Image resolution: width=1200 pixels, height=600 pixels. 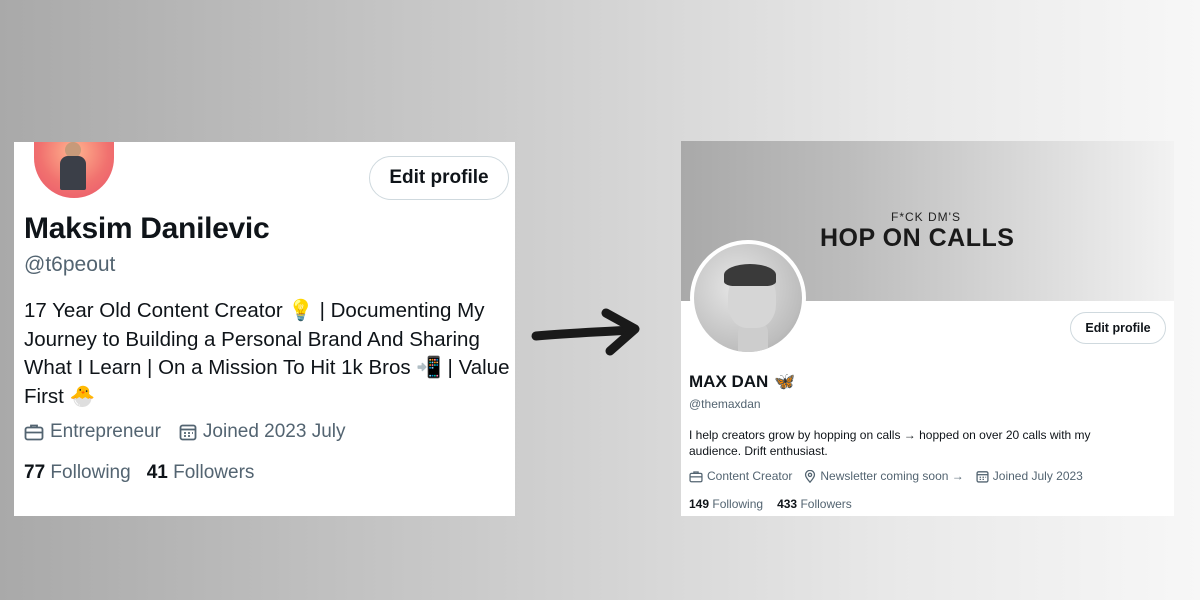 I want to click on following-count: 149, so click(x=699, y=504).